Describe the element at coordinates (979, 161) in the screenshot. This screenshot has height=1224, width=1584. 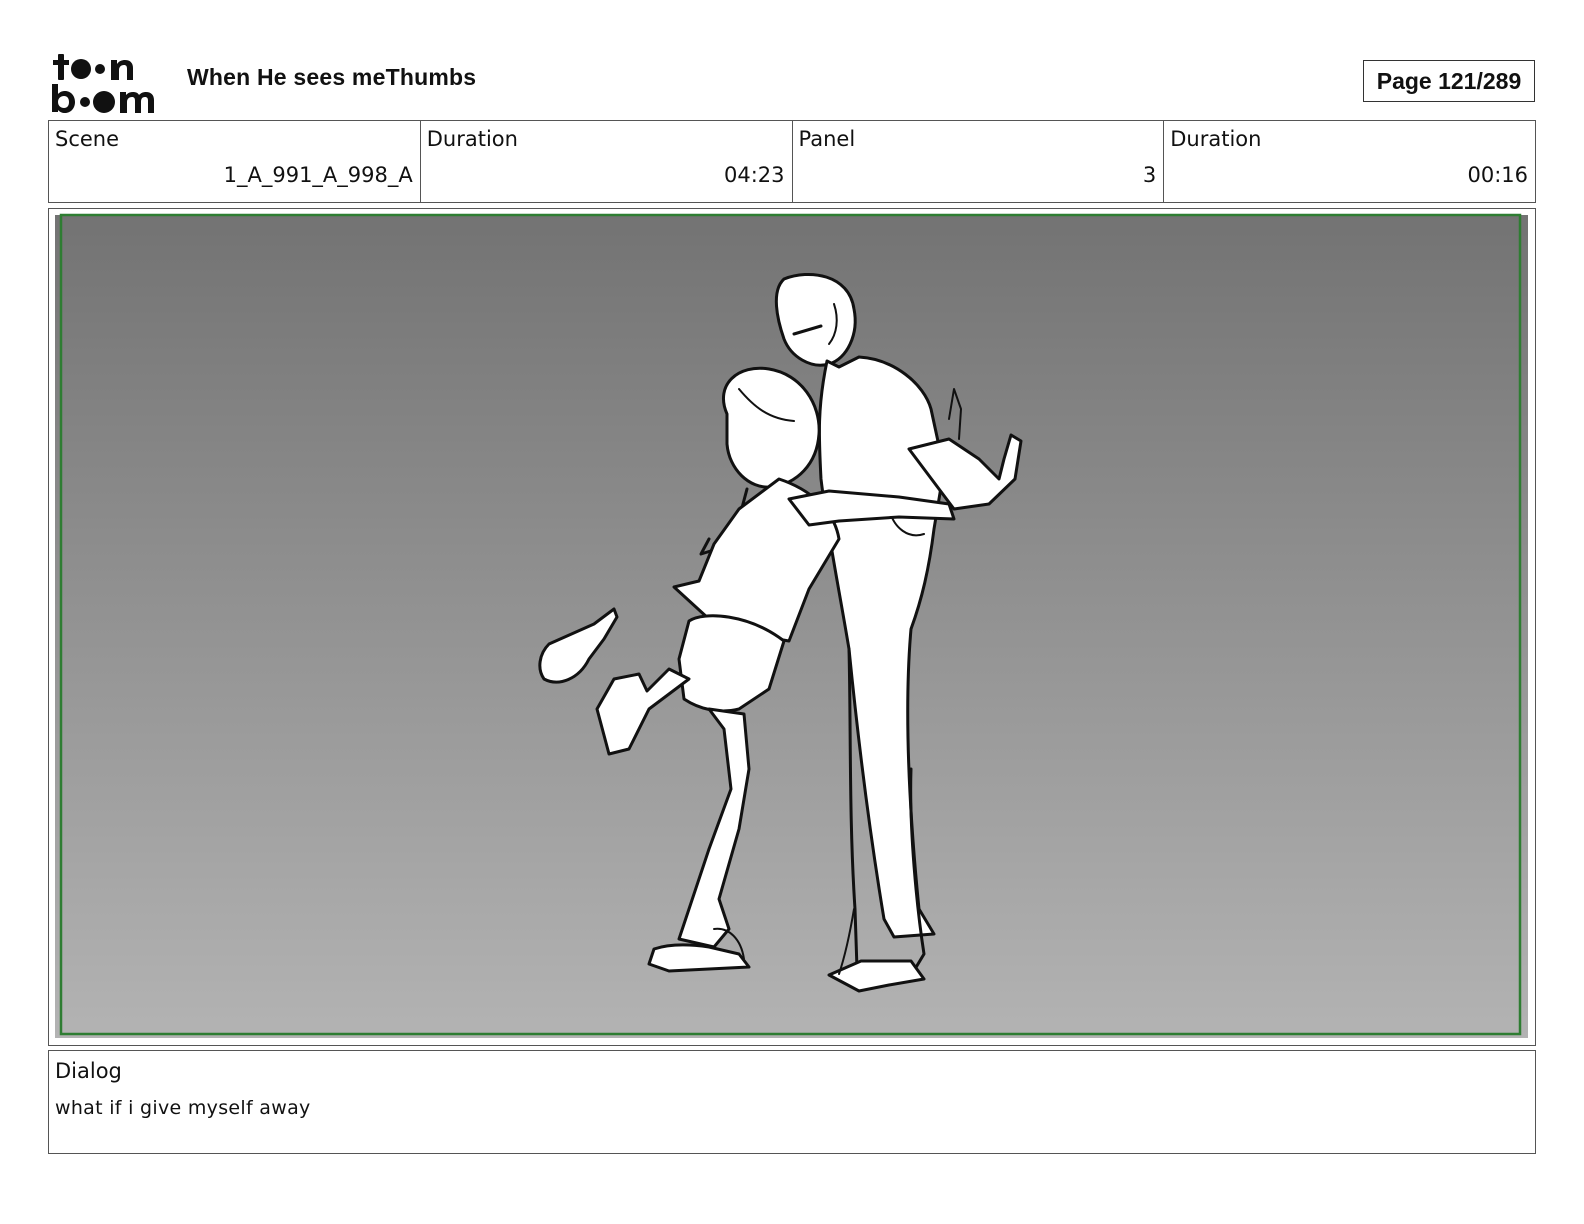
I see `panel-cell: Panel 3` at that location.